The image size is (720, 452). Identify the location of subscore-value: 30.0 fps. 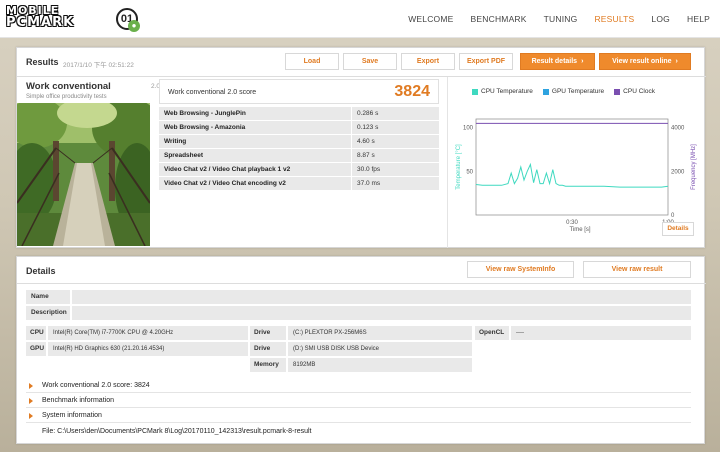
(395, 169).